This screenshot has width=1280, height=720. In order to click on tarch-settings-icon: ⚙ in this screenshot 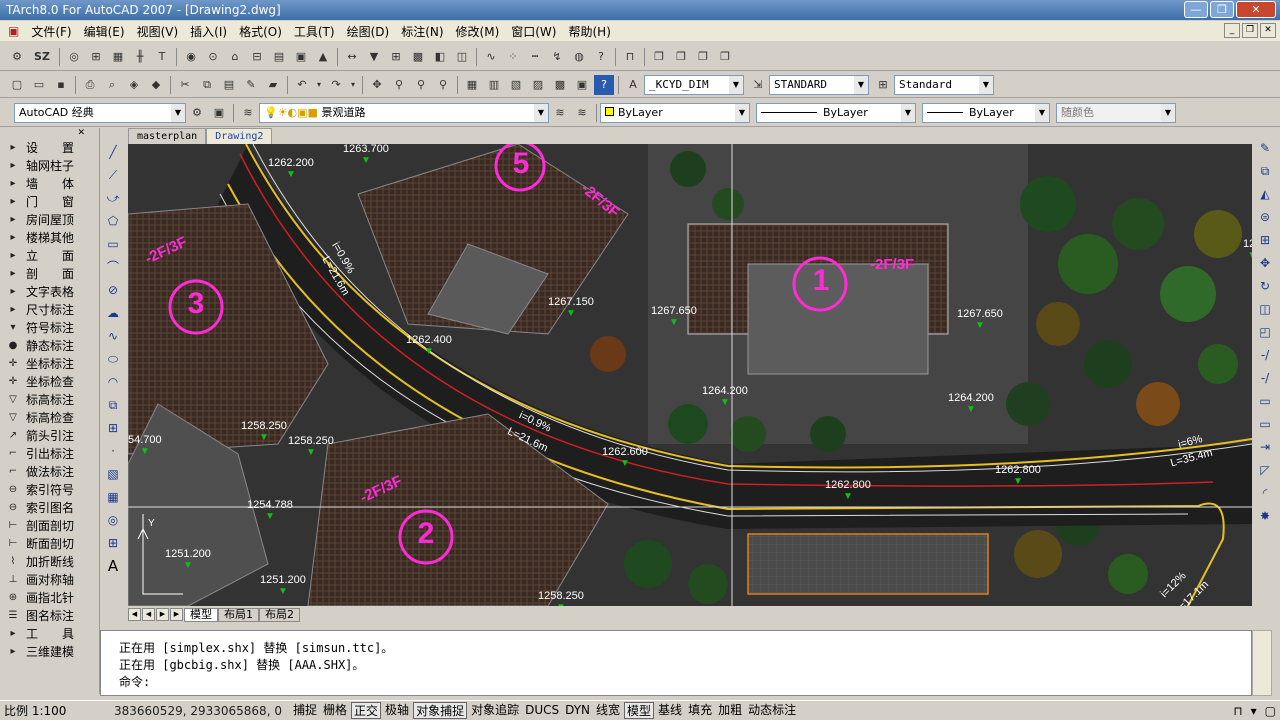, I will do `click(17, 57)`.